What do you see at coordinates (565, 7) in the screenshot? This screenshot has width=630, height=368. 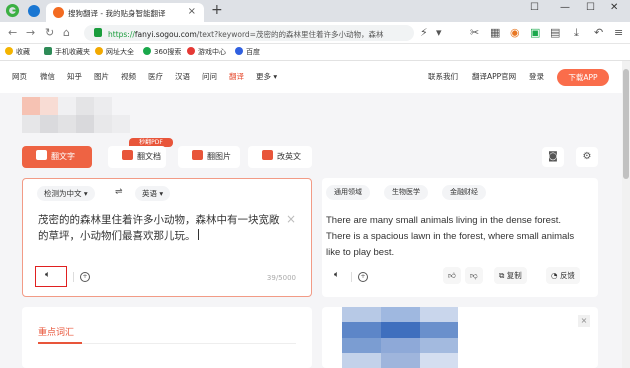 I see `window-minimize-icon: —` at bounding box center [565, 7].